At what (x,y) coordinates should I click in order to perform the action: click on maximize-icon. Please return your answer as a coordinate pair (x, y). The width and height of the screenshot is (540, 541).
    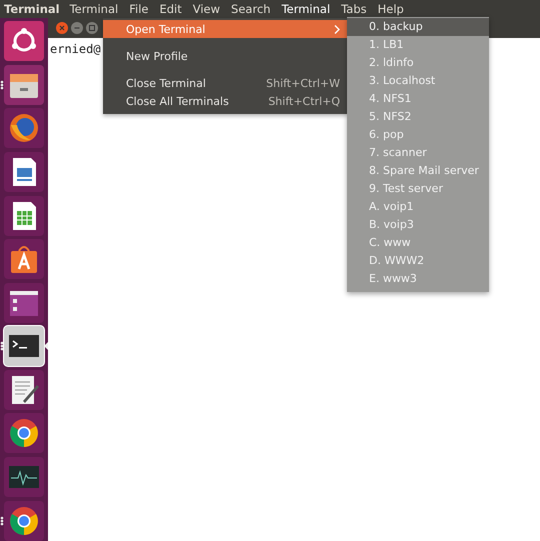
    Looking at the image, I should click on (92, 28).